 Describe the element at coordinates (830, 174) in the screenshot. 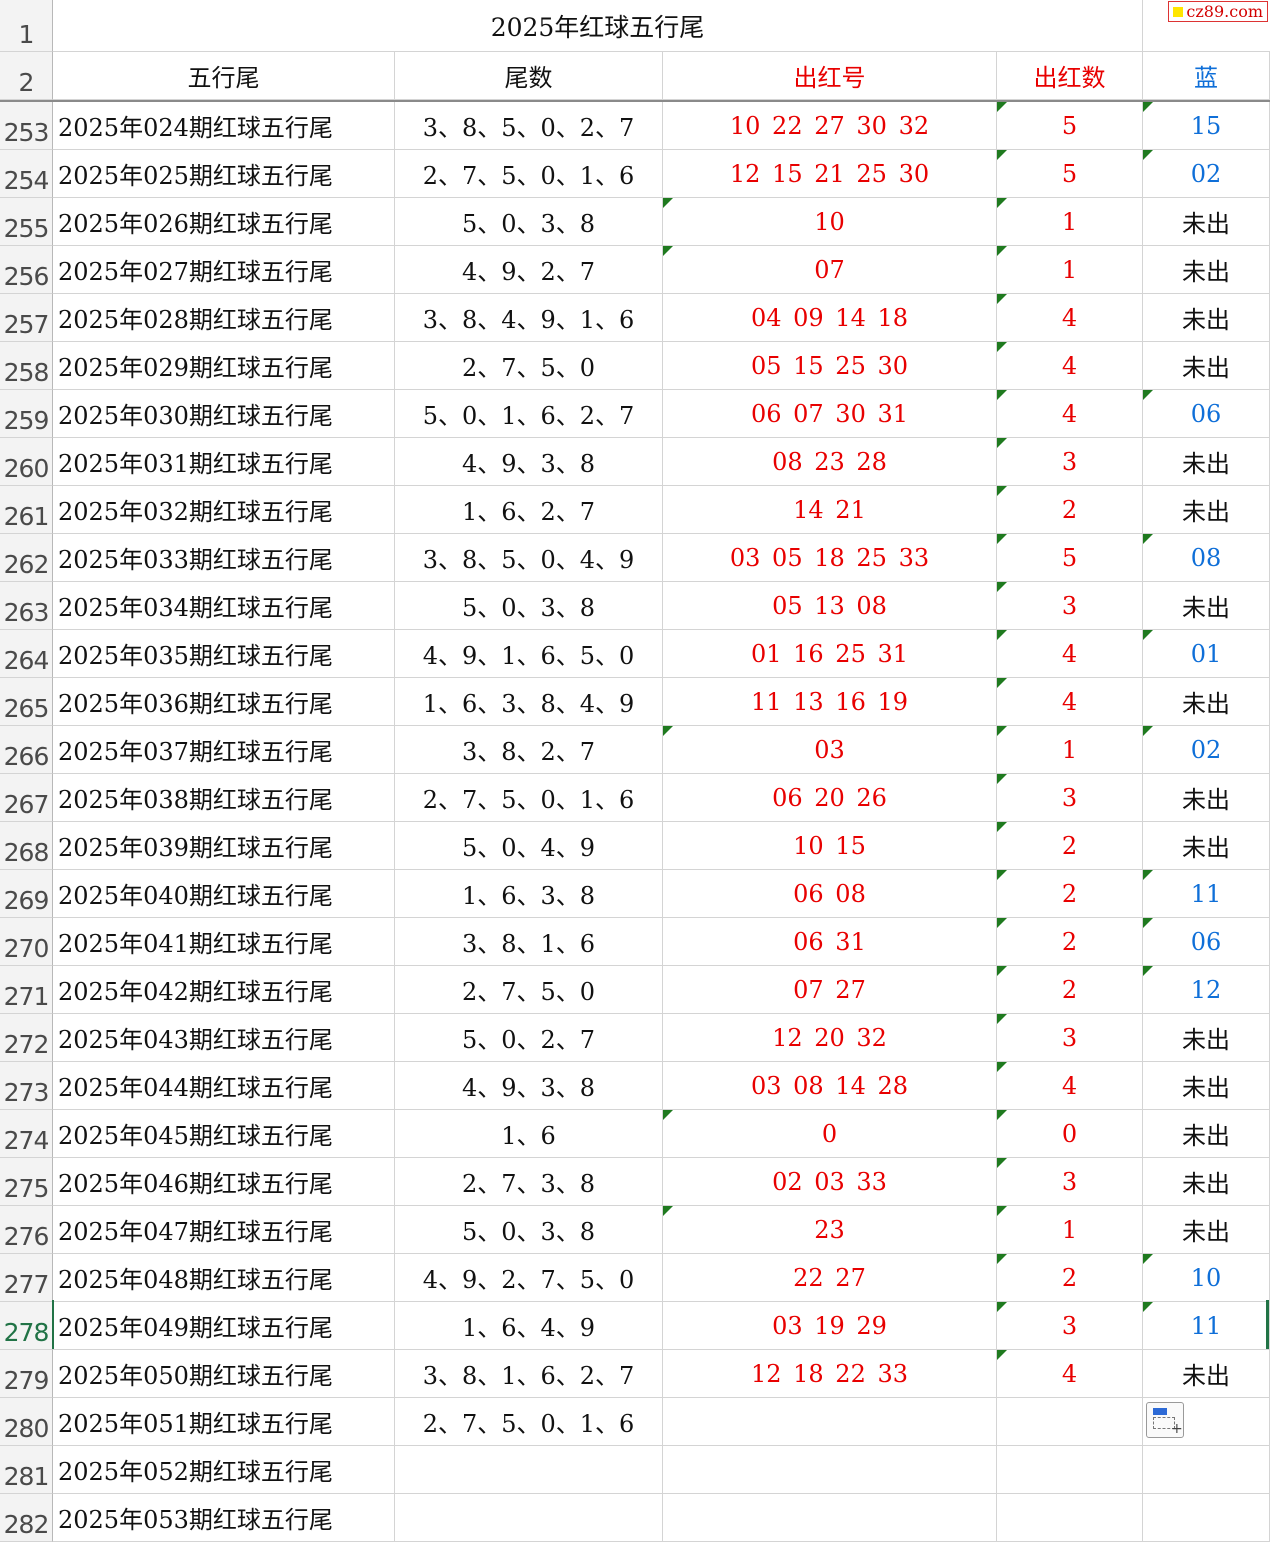

I see `red-numbers-cell: 12 15 21 25 30` at that location.